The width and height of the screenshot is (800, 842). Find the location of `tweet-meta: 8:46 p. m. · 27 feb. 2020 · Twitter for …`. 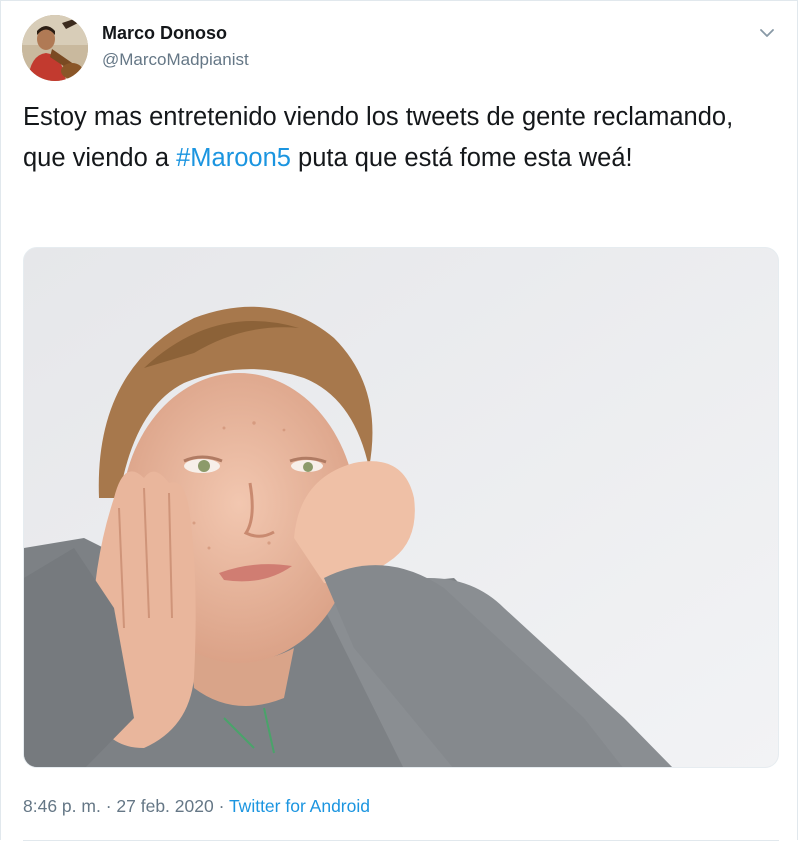

tweet-meta: 8:46 p. m. · 27 feb. 2020 · Twitter for … is located at coordinates (196, 806).